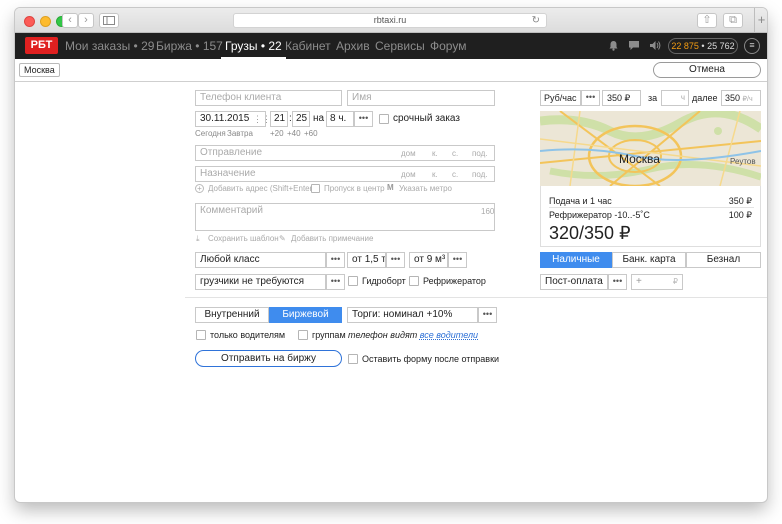  What do you see at coordinates (262, 119) in the screenshot?
I see `calendar-icon: ⋮⋮` at bounding box center [262, 119].